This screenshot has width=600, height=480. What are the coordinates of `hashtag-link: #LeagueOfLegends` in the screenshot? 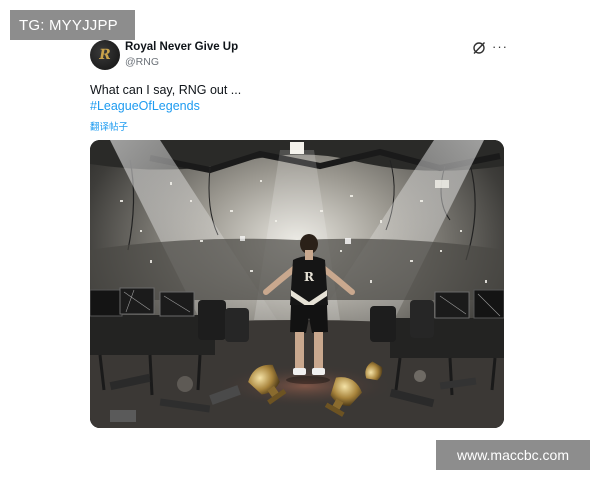 It's located at (145, 106).